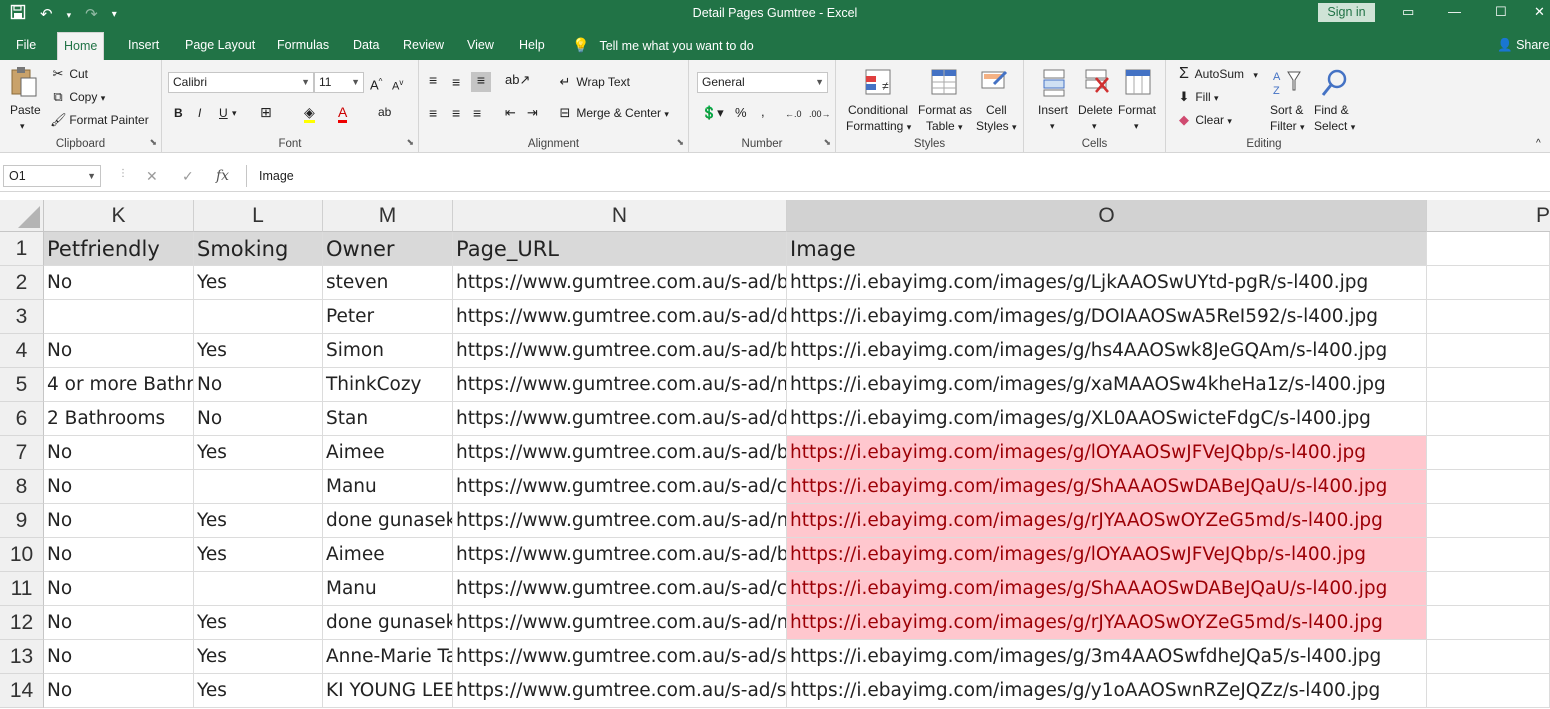  What do you see at coordinates (1107, 249) in the screenshot?
I see `header-cell-o: Image` at bounding box center [1107, 249].